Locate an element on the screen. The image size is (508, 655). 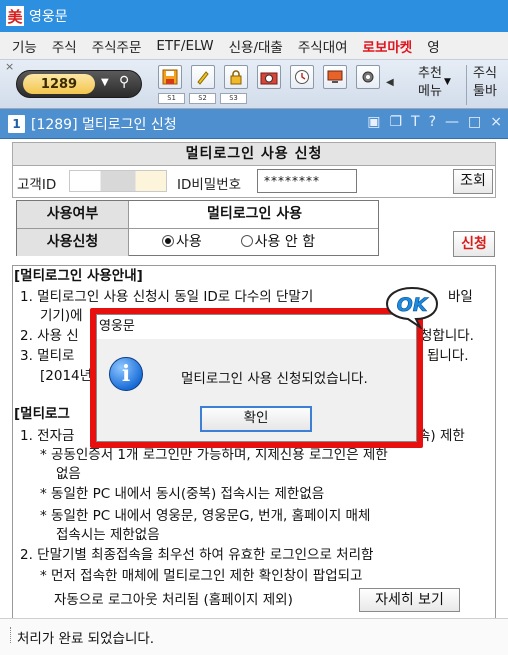
apply-label: 사용신청 is located at coordinates (73, 242).